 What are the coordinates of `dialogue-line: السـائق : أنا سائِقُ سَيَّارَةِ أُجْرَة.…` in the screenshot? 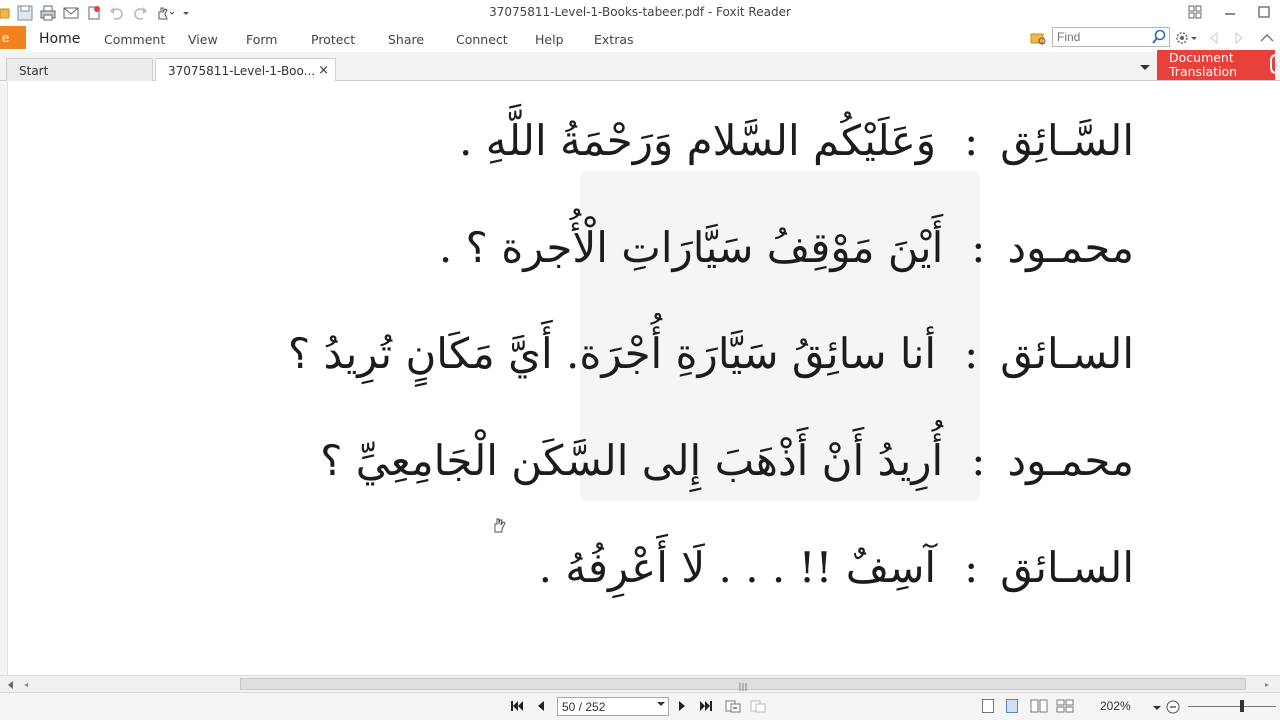 It's located at (711, 353).